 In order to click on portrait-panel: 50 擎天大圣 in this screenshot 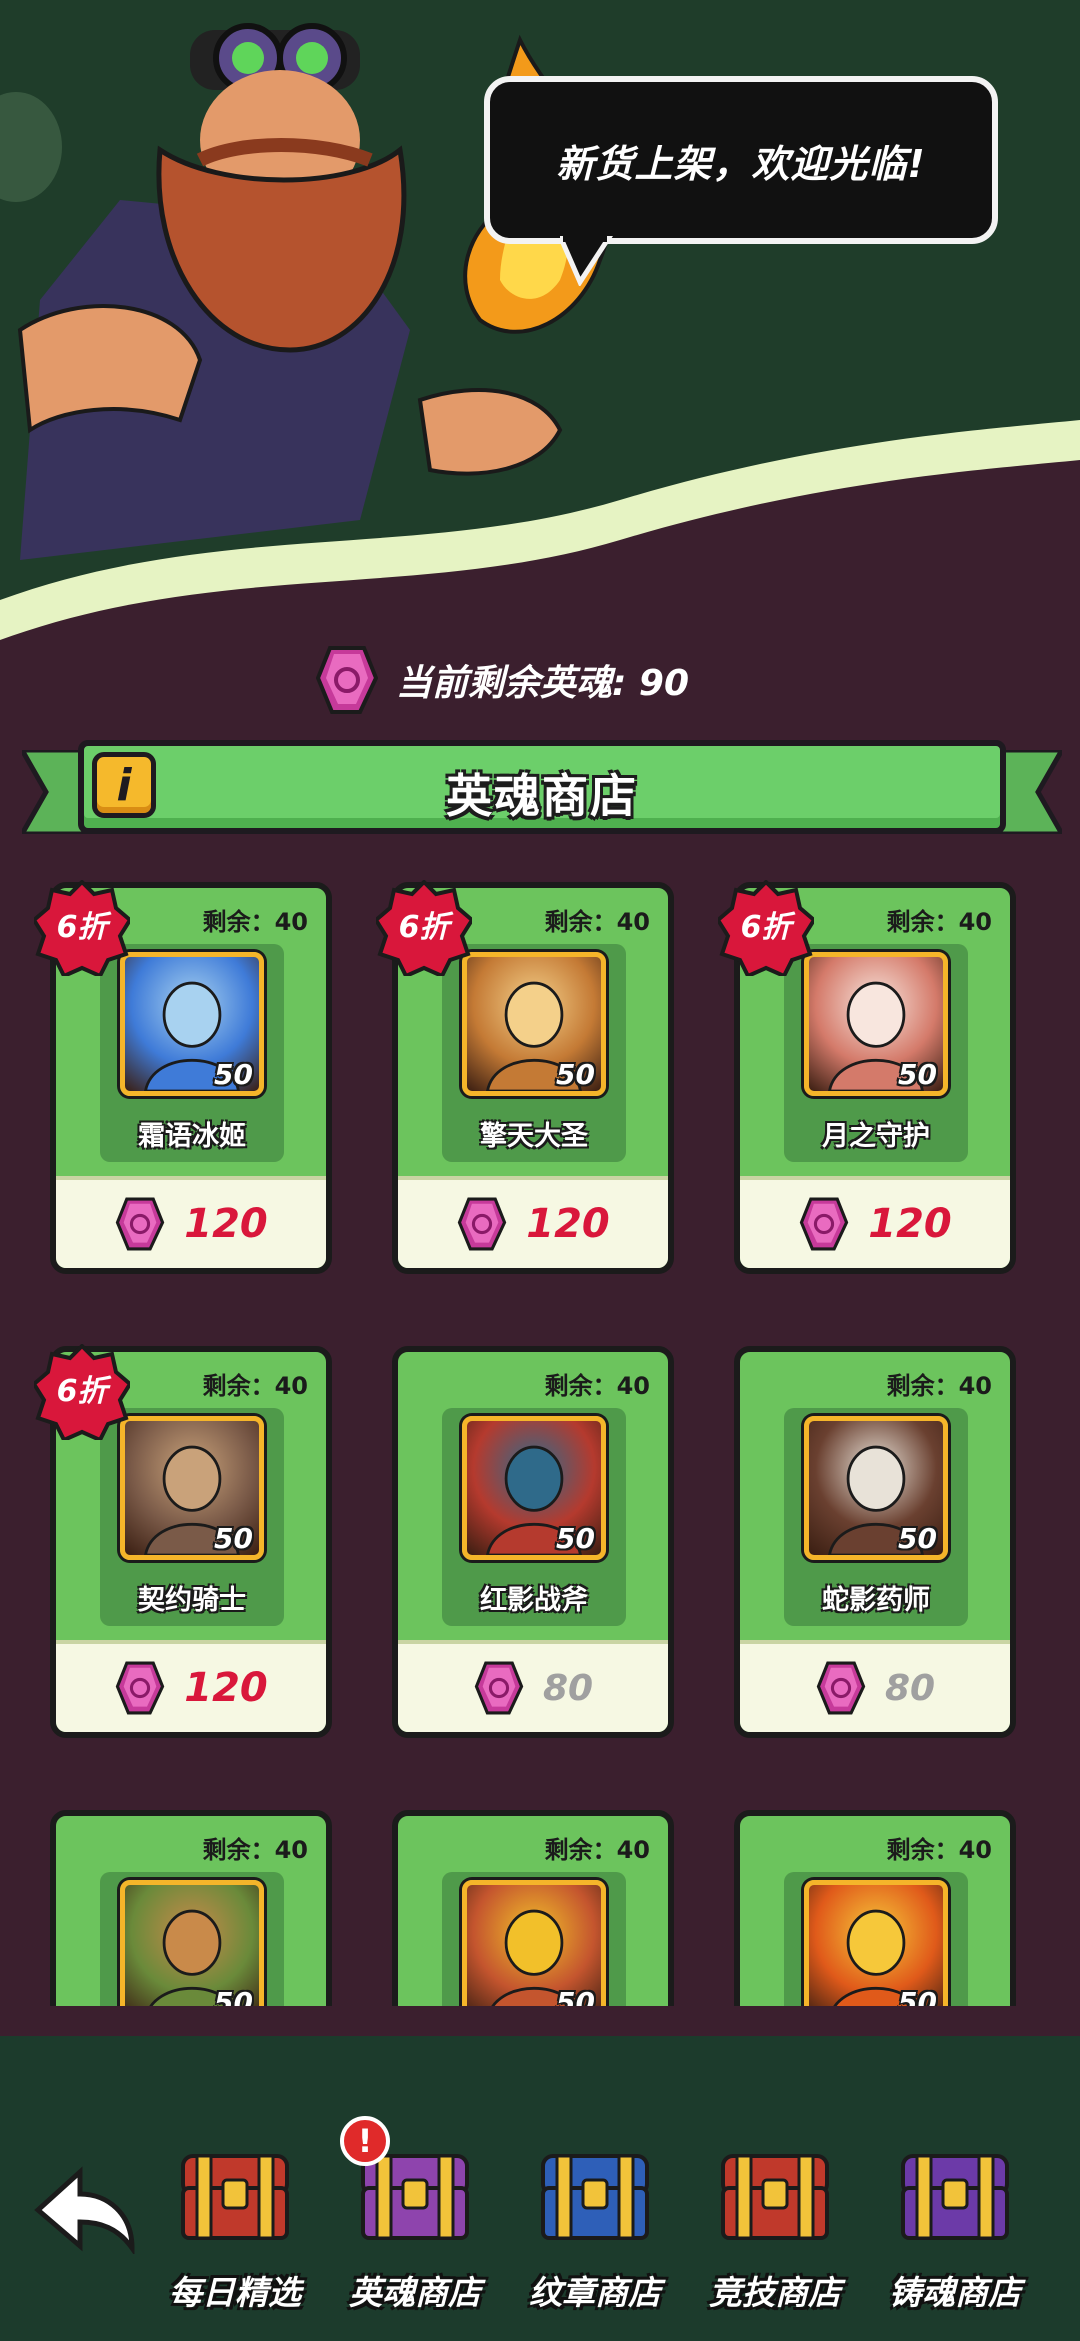, I will do `click(534, 1053)`.